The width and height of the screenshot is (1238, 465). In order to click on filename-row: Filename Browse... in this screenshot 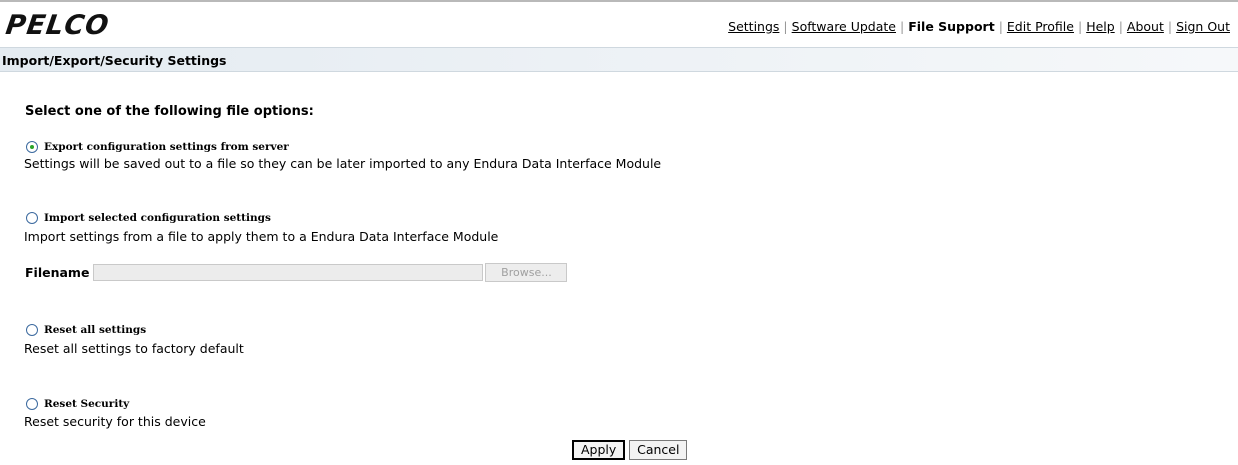, I will do `click(296, 272)`.